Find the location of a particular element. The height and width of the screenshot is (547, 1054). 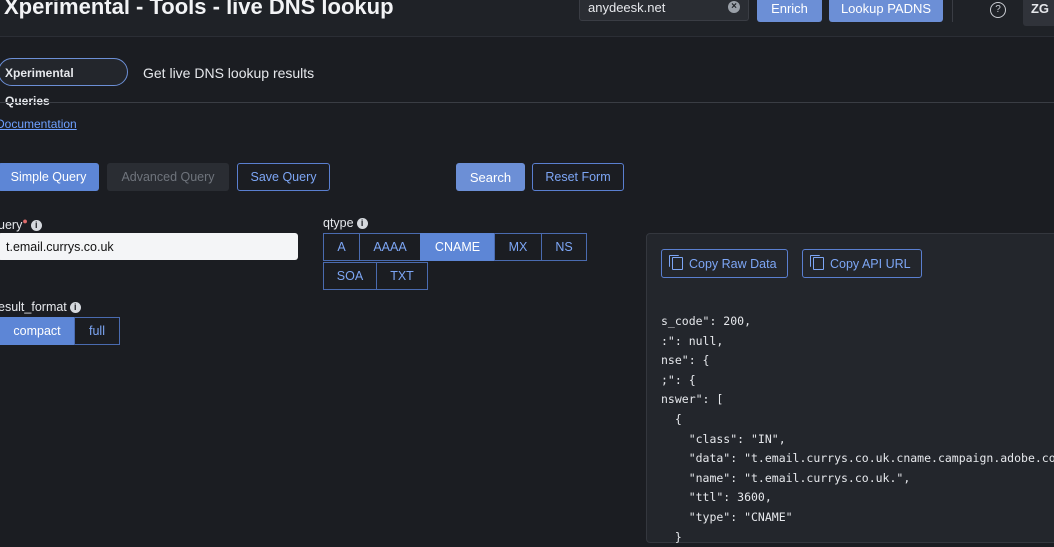

qtype-selector-row1: A AAAA CNAME MX NS is located at coordinates (455, 247).